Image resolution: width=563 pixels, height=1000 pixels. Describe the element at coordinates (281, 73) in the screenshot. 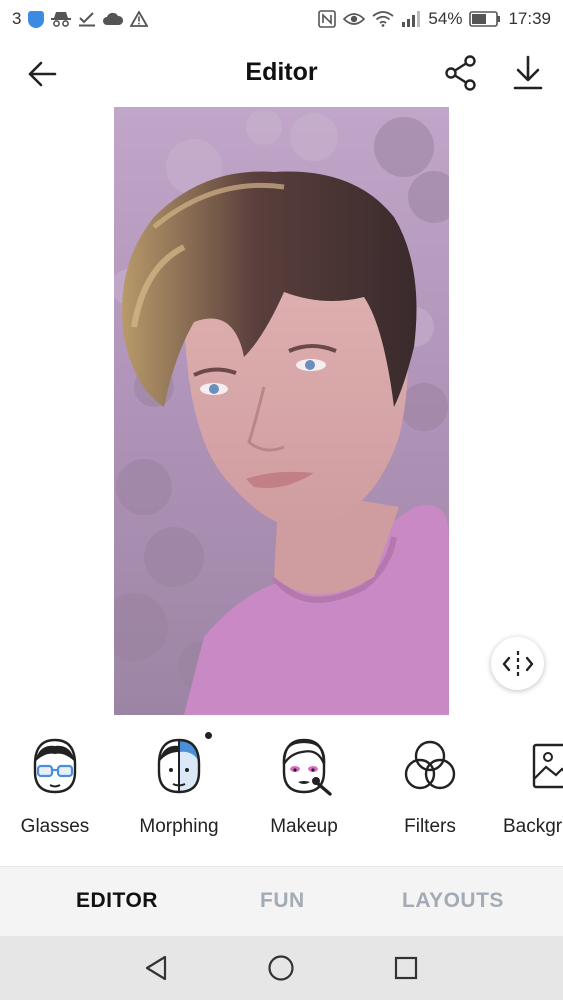

I see `app-header: Editor` at that location.